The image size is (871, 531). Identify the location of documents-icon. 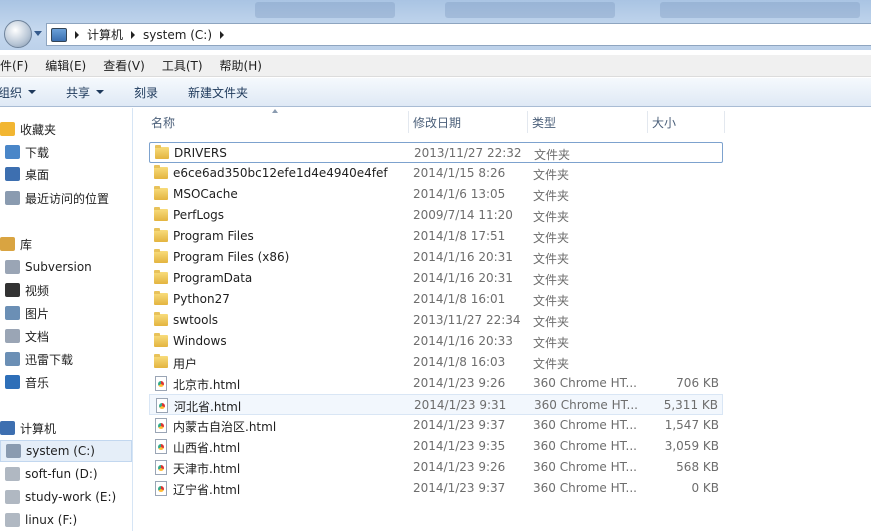
(12, 336).